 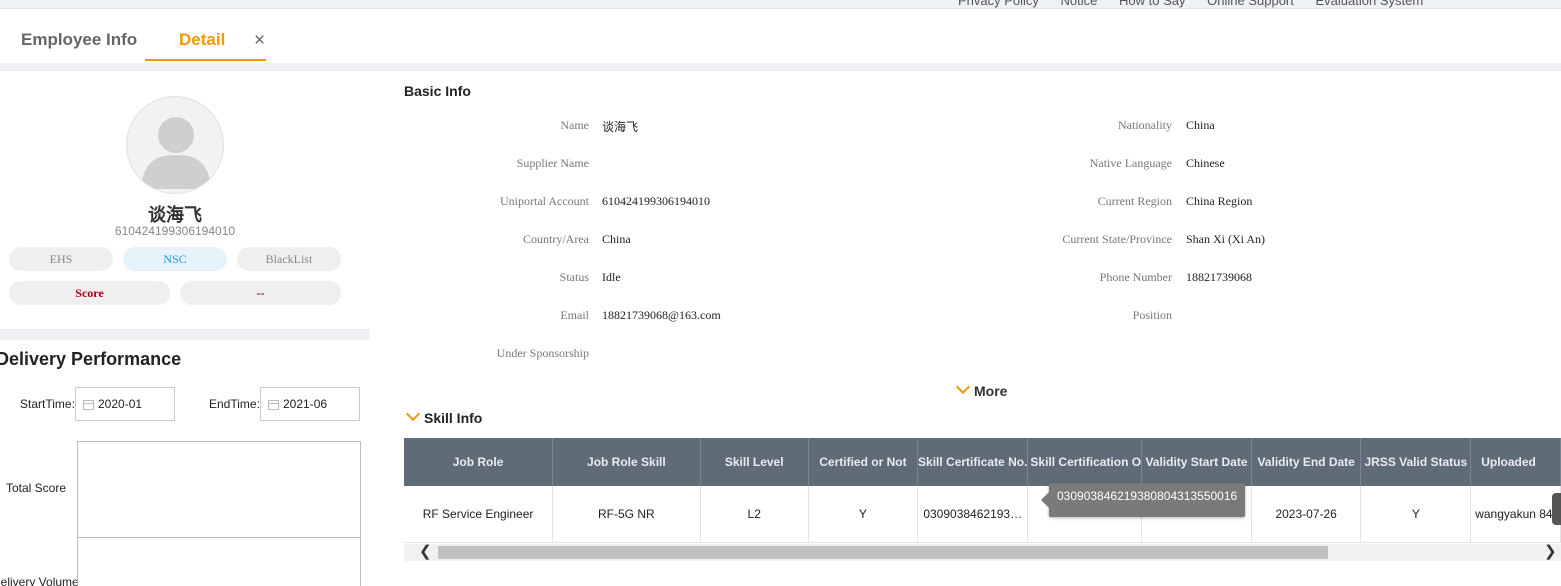 What do you see at coordinates (574, 125) in the screenshot?
I see `field-label: Name` at bounding box center [574, 125].